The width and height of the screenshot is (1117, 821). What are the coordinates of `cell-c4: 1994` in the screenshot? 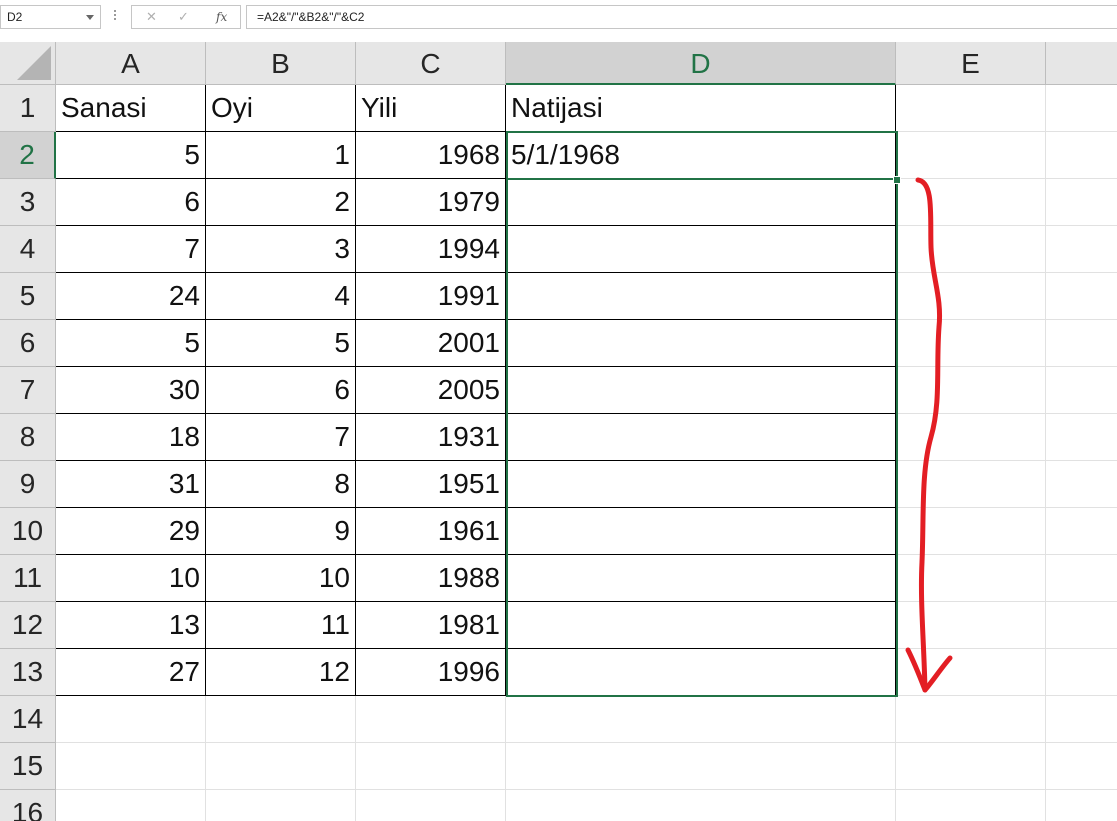 It's located at (431, 249).